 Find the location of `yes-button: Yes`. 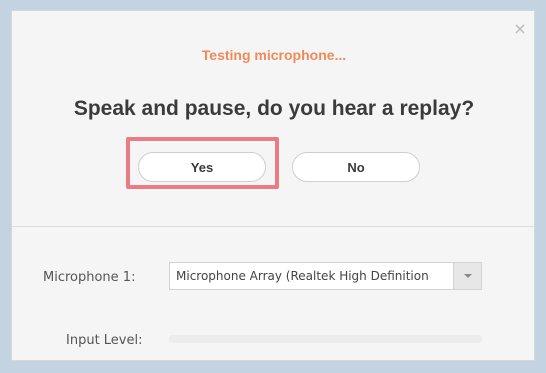

yes-button: Yes is located at coordinates (202, 167).